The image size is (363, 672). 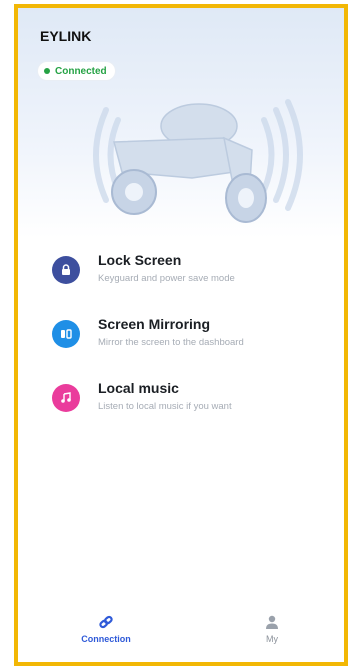 I want to click on tab-connection: Connection, so click(x=106, y=629).